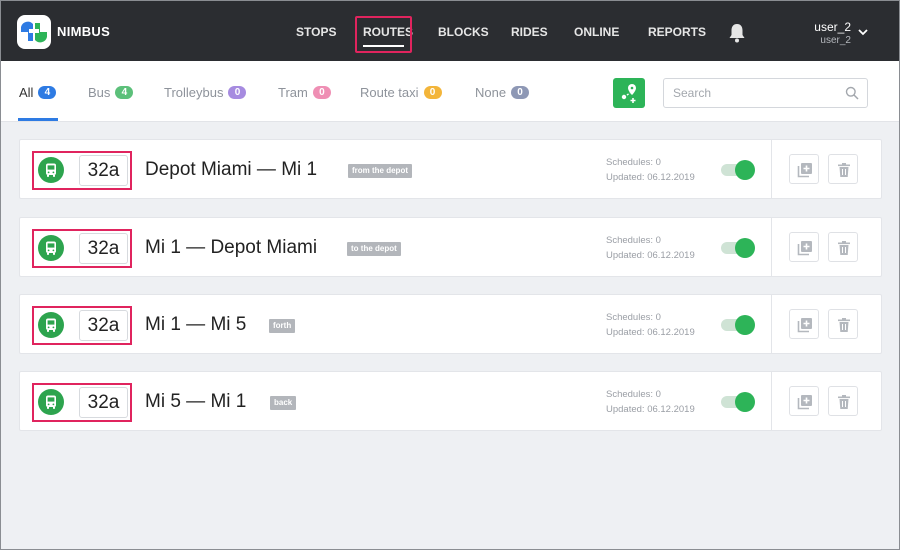  I want to click on nav-blocks: BLOCKS, so click(463, 32).